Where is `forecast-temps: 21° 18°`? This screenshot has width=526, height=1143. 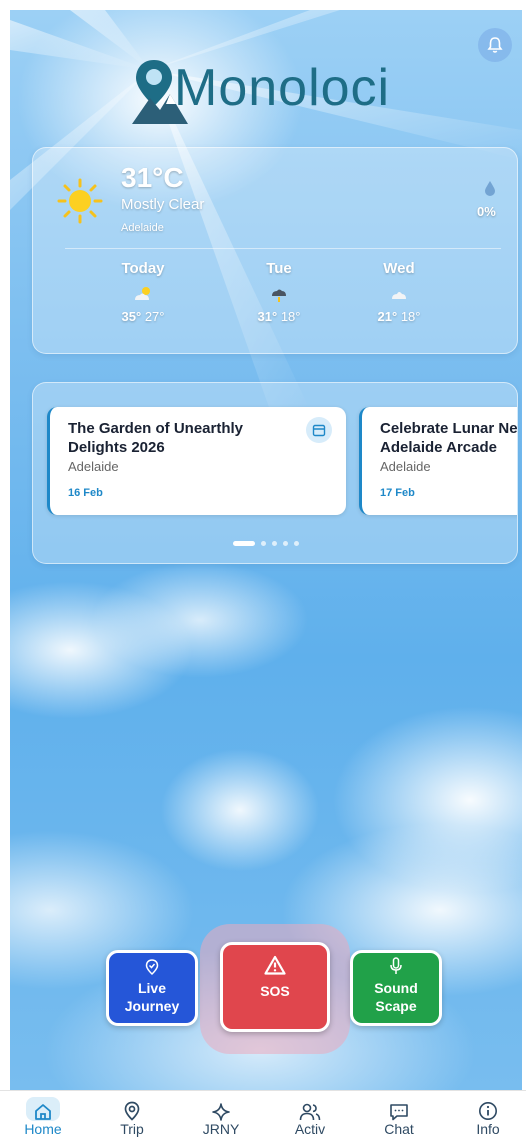
forecast-temps: 21° 18° is located at coordinates (399, 316).